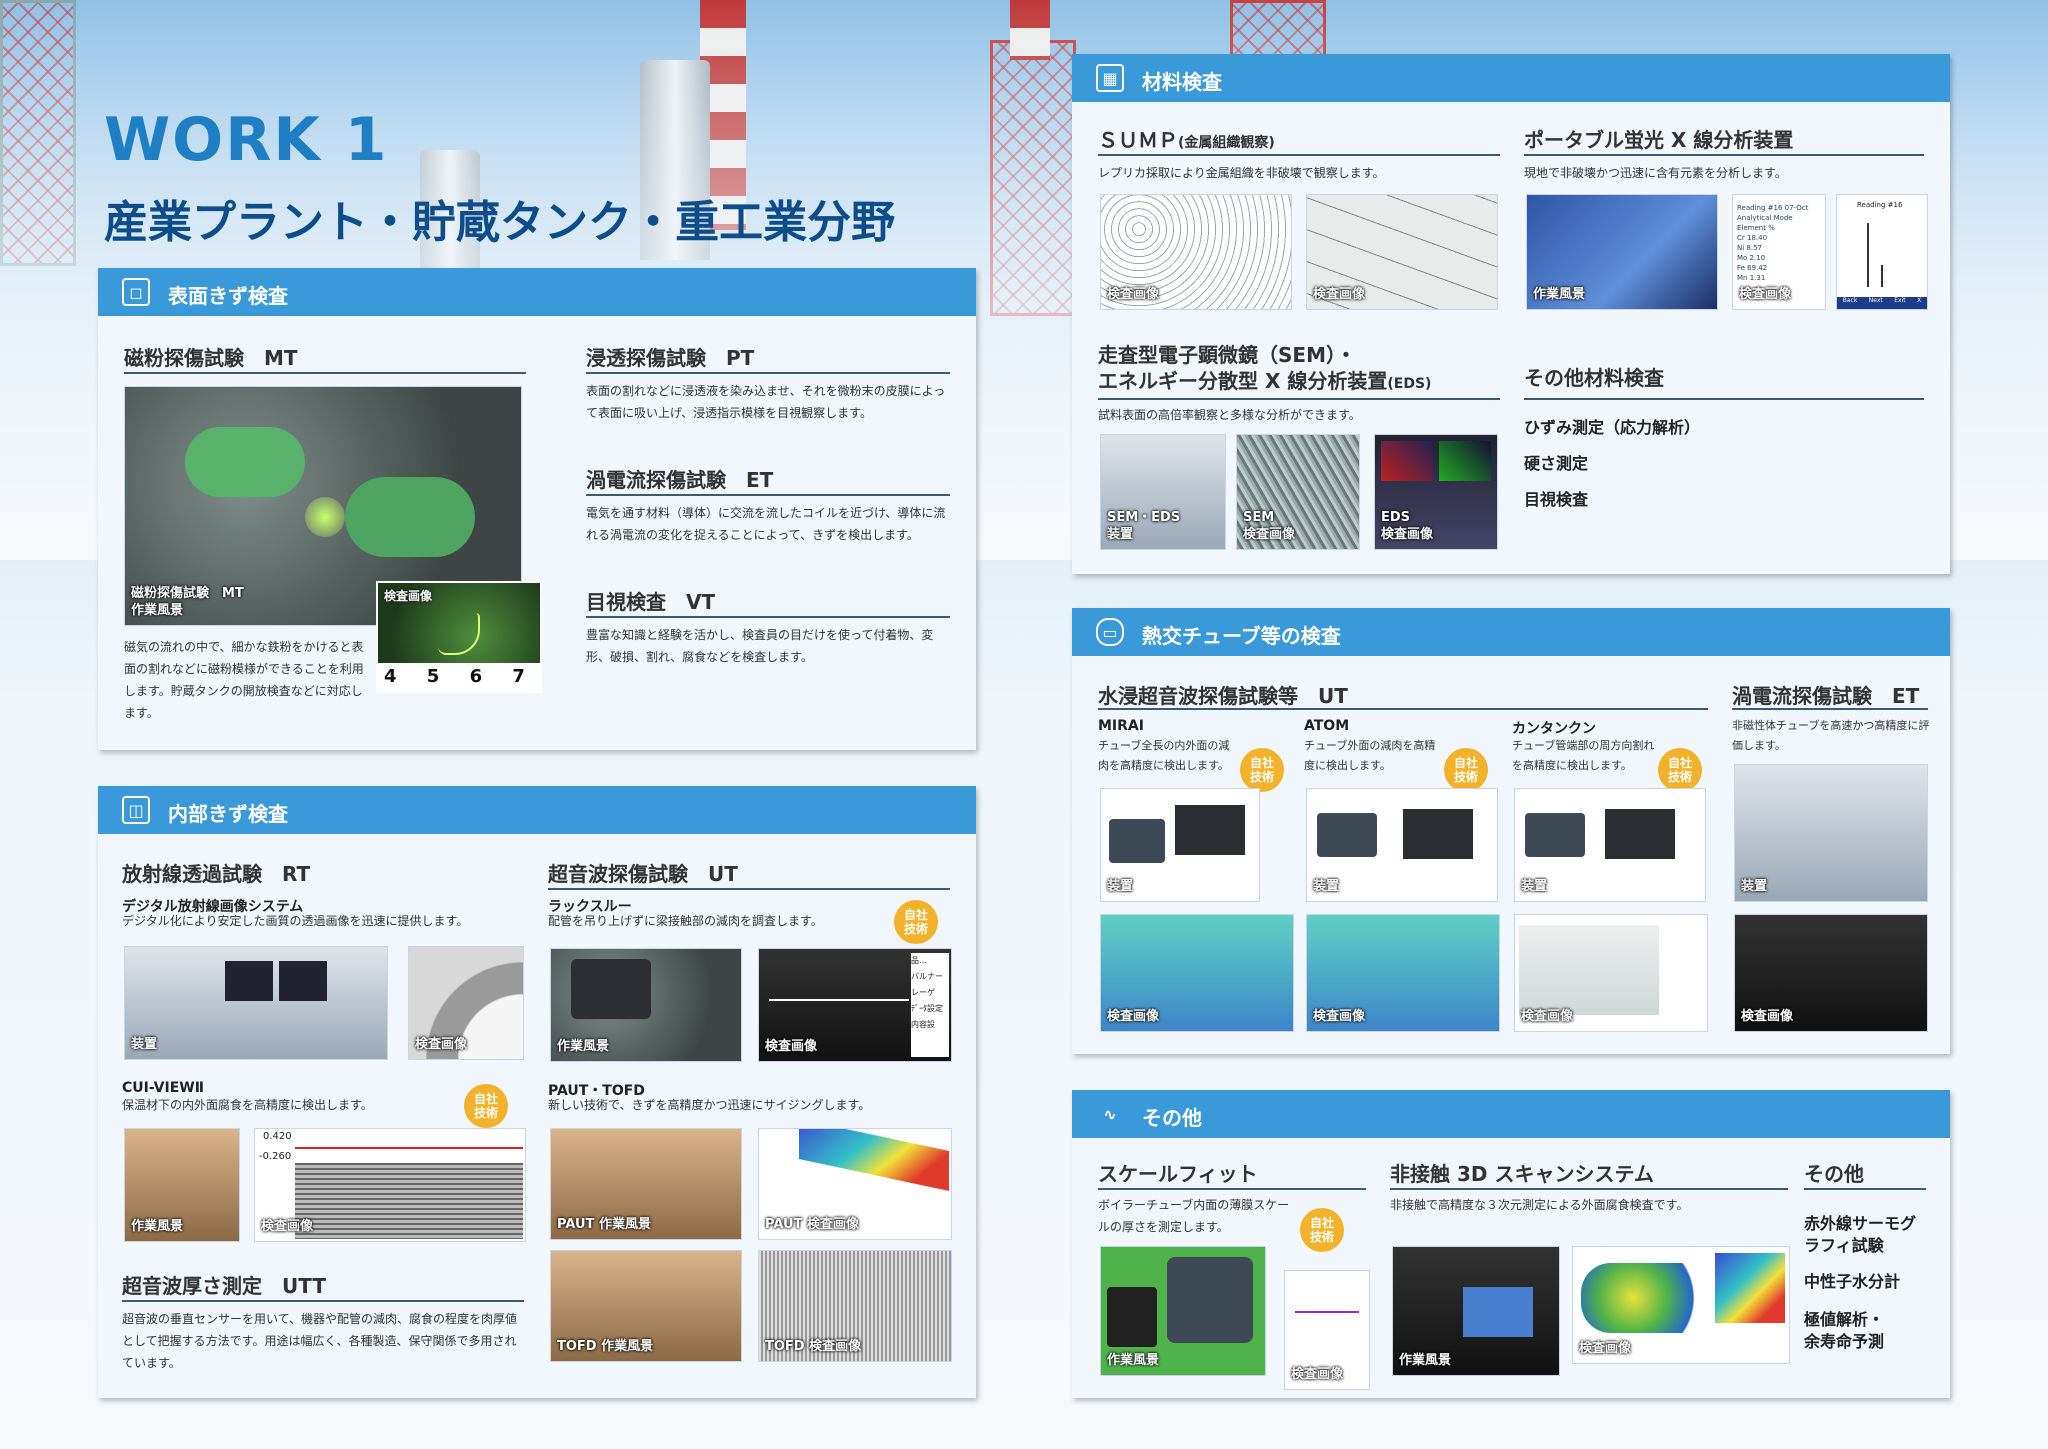  What do you see at coordinates (1110, 632) in the screenshot?
I see `tube-icon: ▭` at bounding box center [1110, 632].